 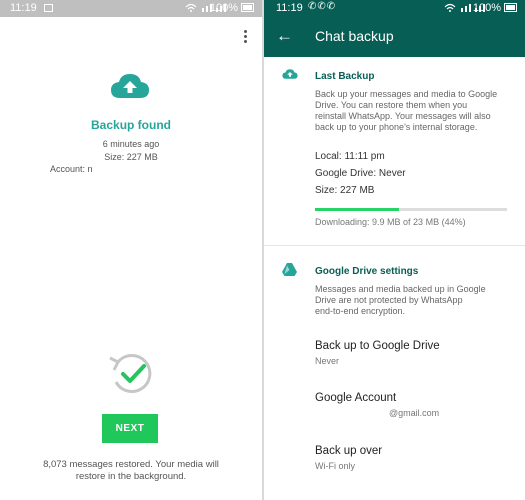 What do you see at coordinates (131, 125) in the screenshot?
I see `backup-found-title: Backup found` at bounding box center [131, 125].